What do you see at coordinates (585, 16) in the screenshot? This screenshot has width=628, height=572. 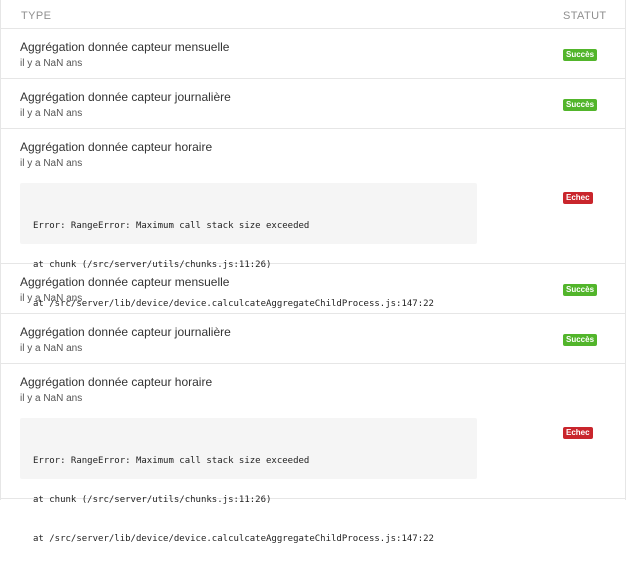 I see `column-header-status: STATUT` at bounding box center [585, 16].